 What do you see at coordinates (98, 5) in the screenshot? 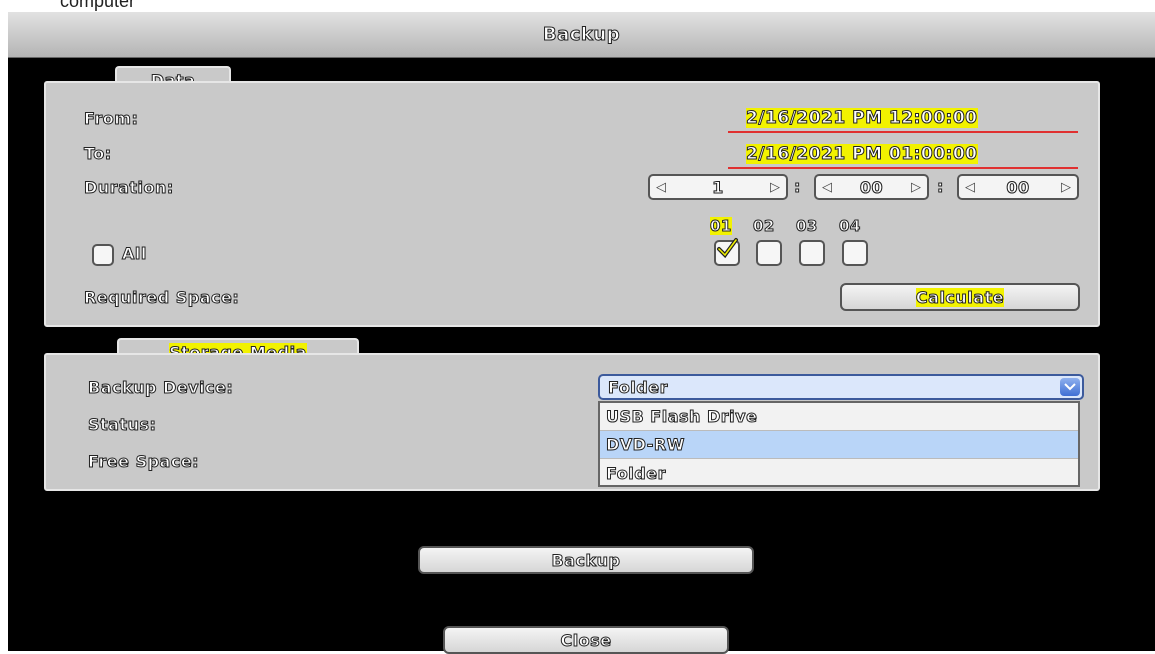
I see `top-caption: computer` at bounding box center [98, 5].